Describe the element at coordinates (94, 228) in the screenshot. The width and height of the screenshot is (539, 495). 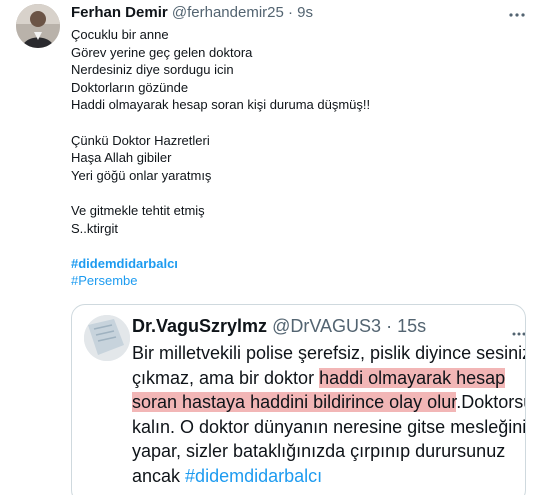
I see `tweet-line: S..ktirgit` at that location.